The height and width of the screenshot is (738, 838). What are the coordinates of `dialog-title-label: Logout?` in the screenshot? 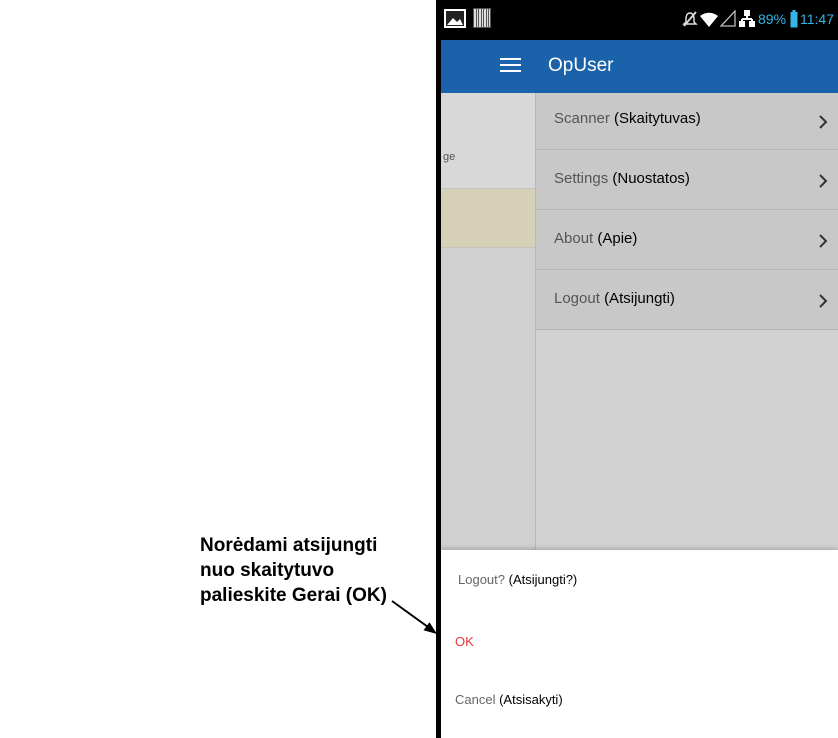 It's located at (481, 579).